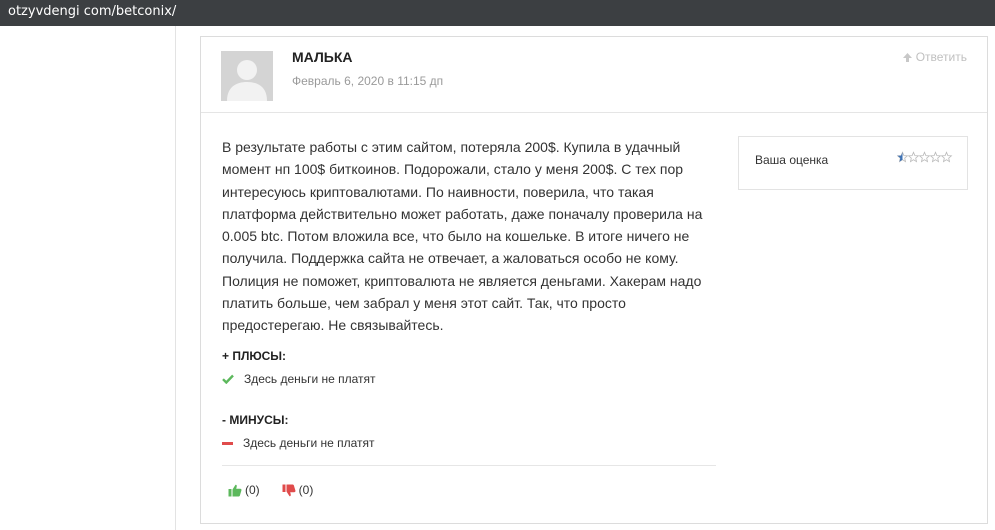 The image size is (995, 530). I want to click on dislike-count: (0), so click(306, 490).